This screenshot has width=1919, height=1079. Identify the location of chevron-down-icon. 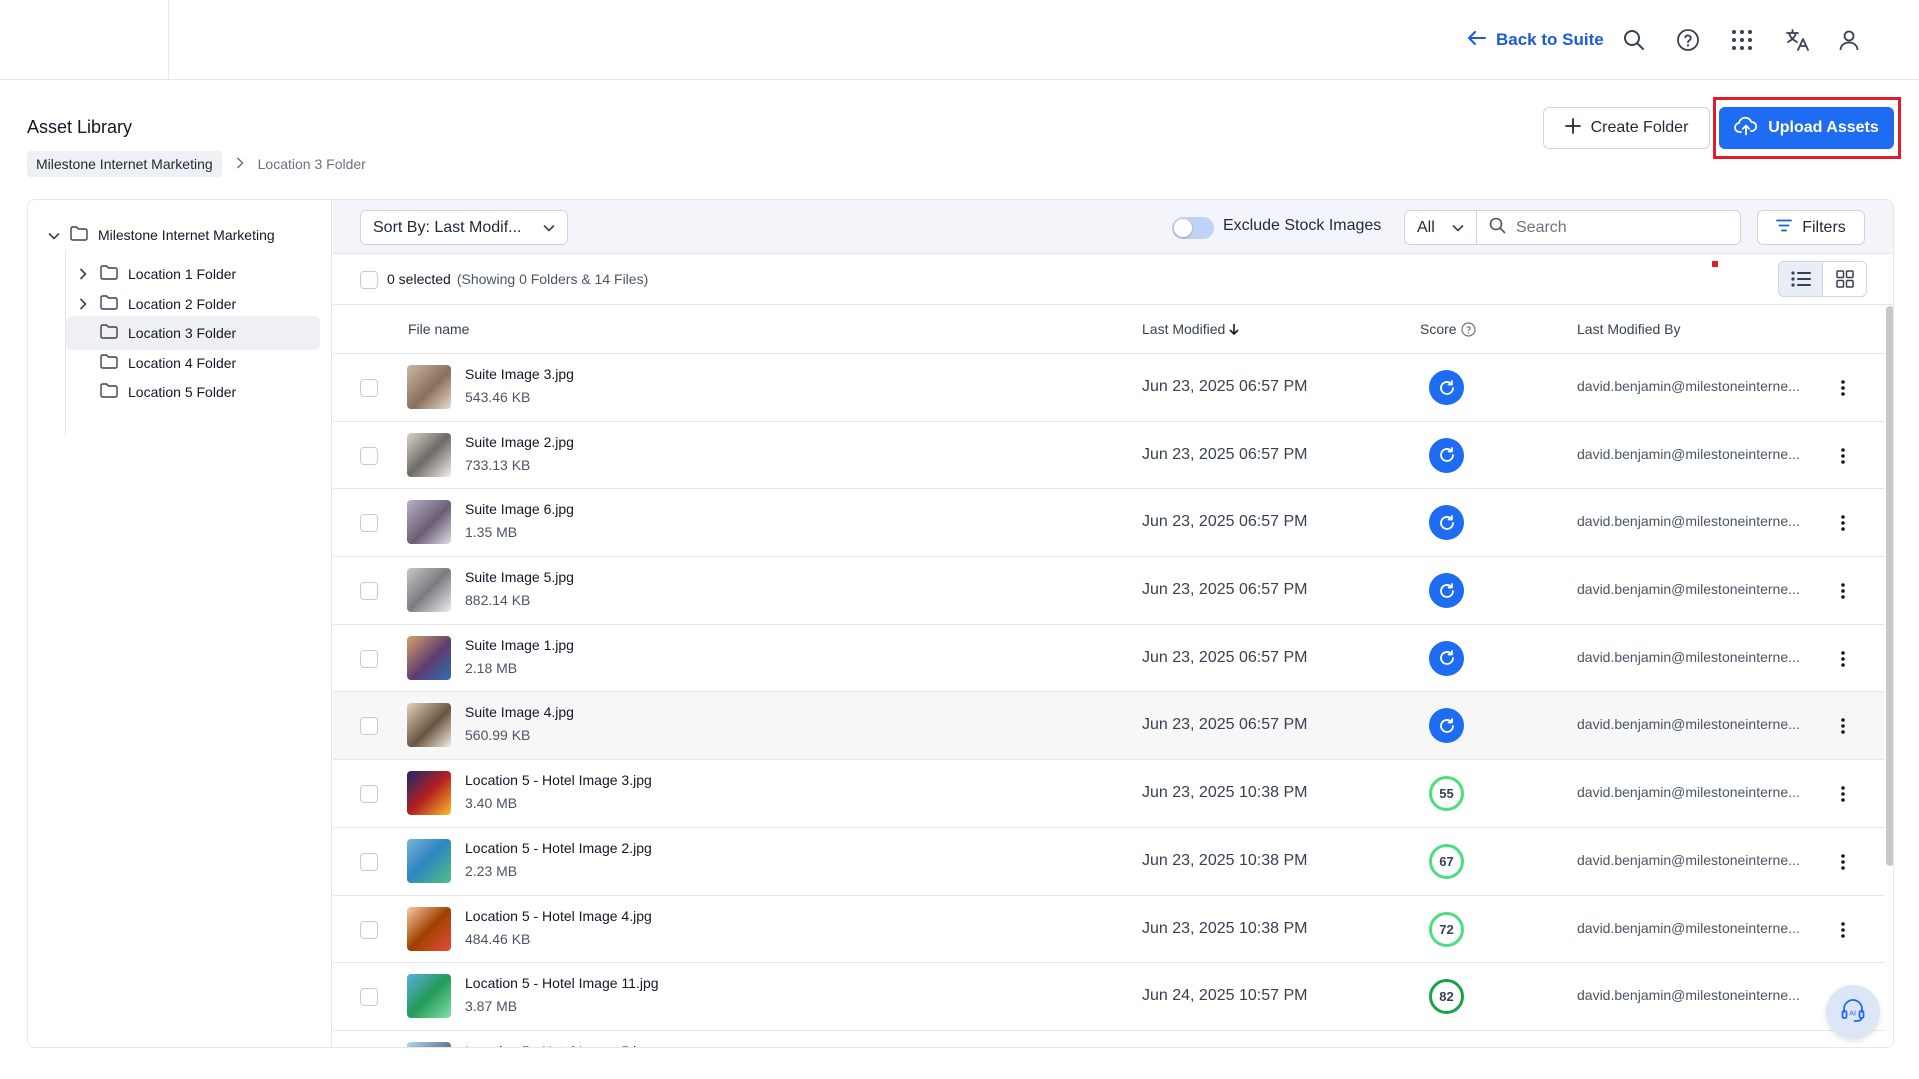
(54, 235).